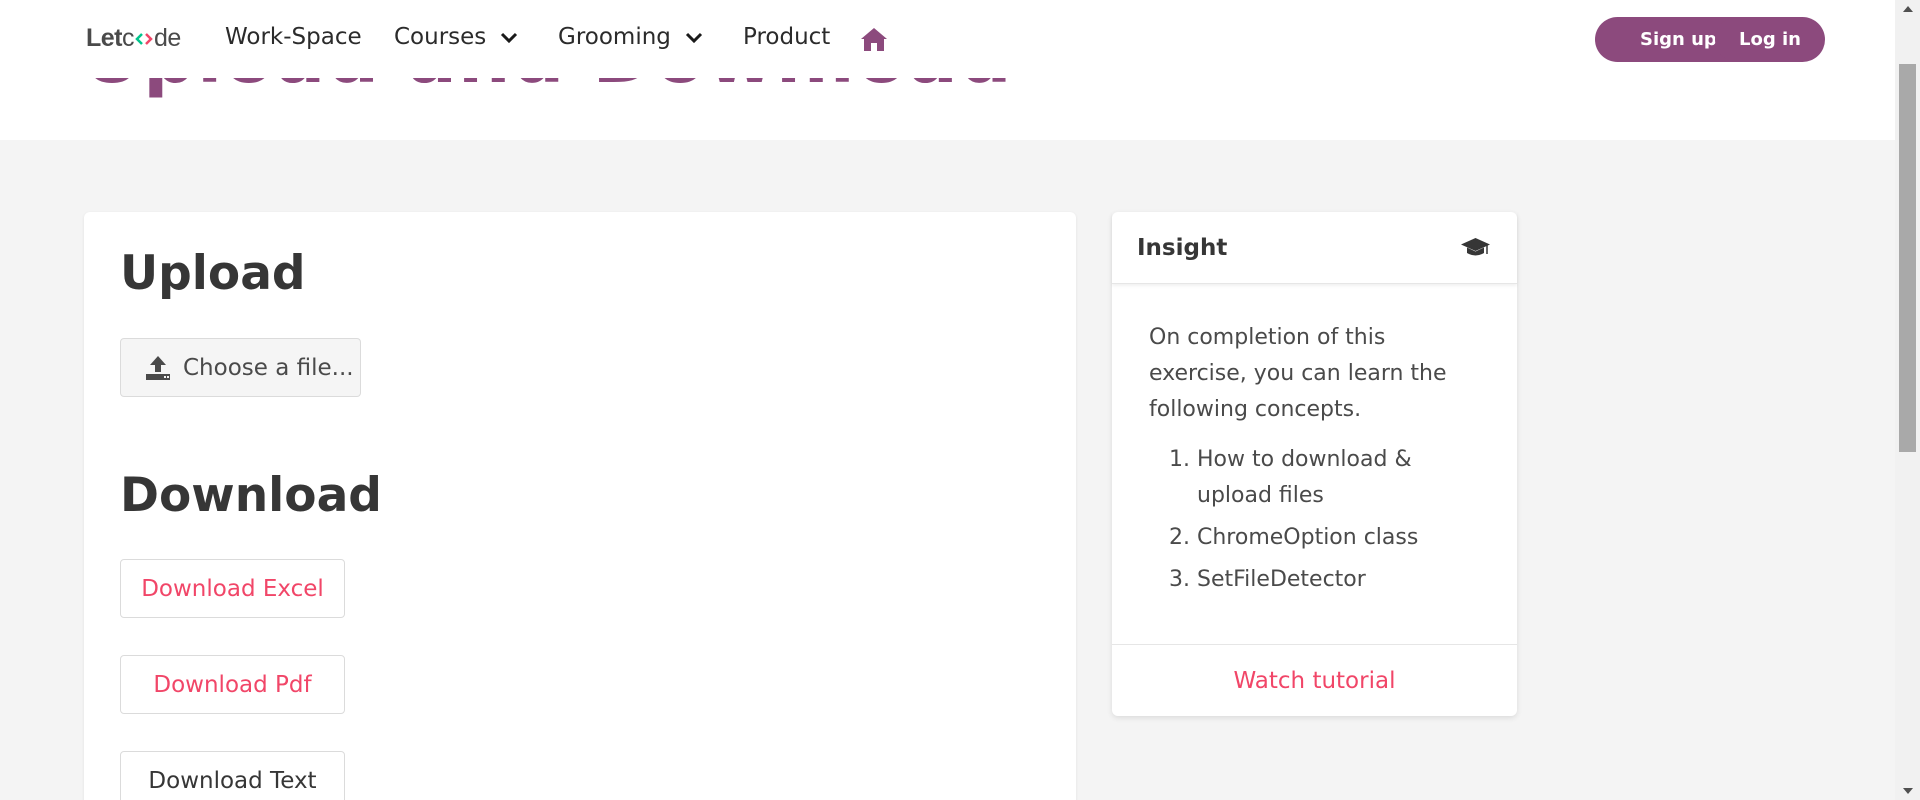 Image resolution: width=1920 pixels, height=800 pixels. Describe the element at coordinates (158, 367) in the screenshot. I see `upload-icon` at that location.